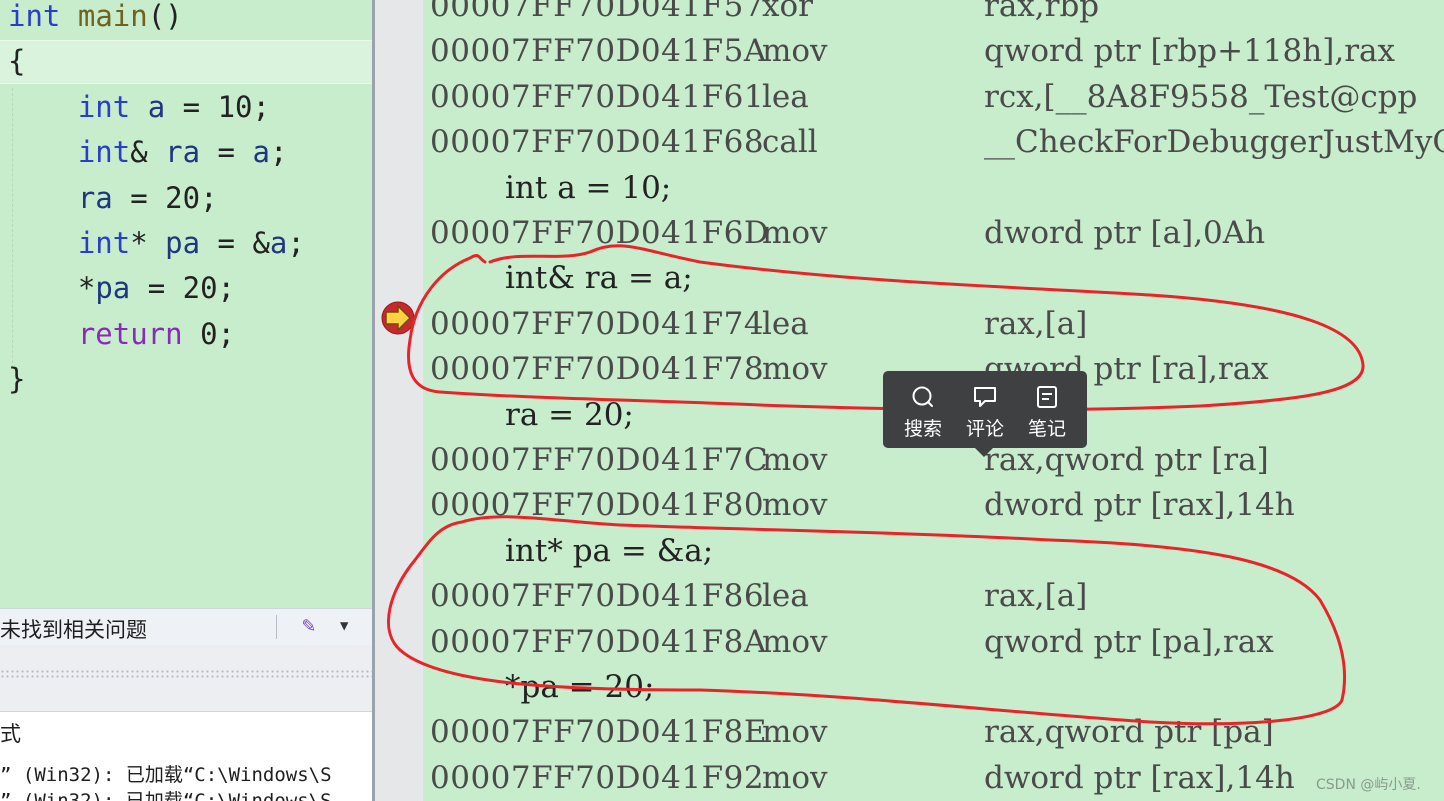 This screenshot has width=1444, height=801. I want to click on output-panel-header: 式, so click(186, 732).